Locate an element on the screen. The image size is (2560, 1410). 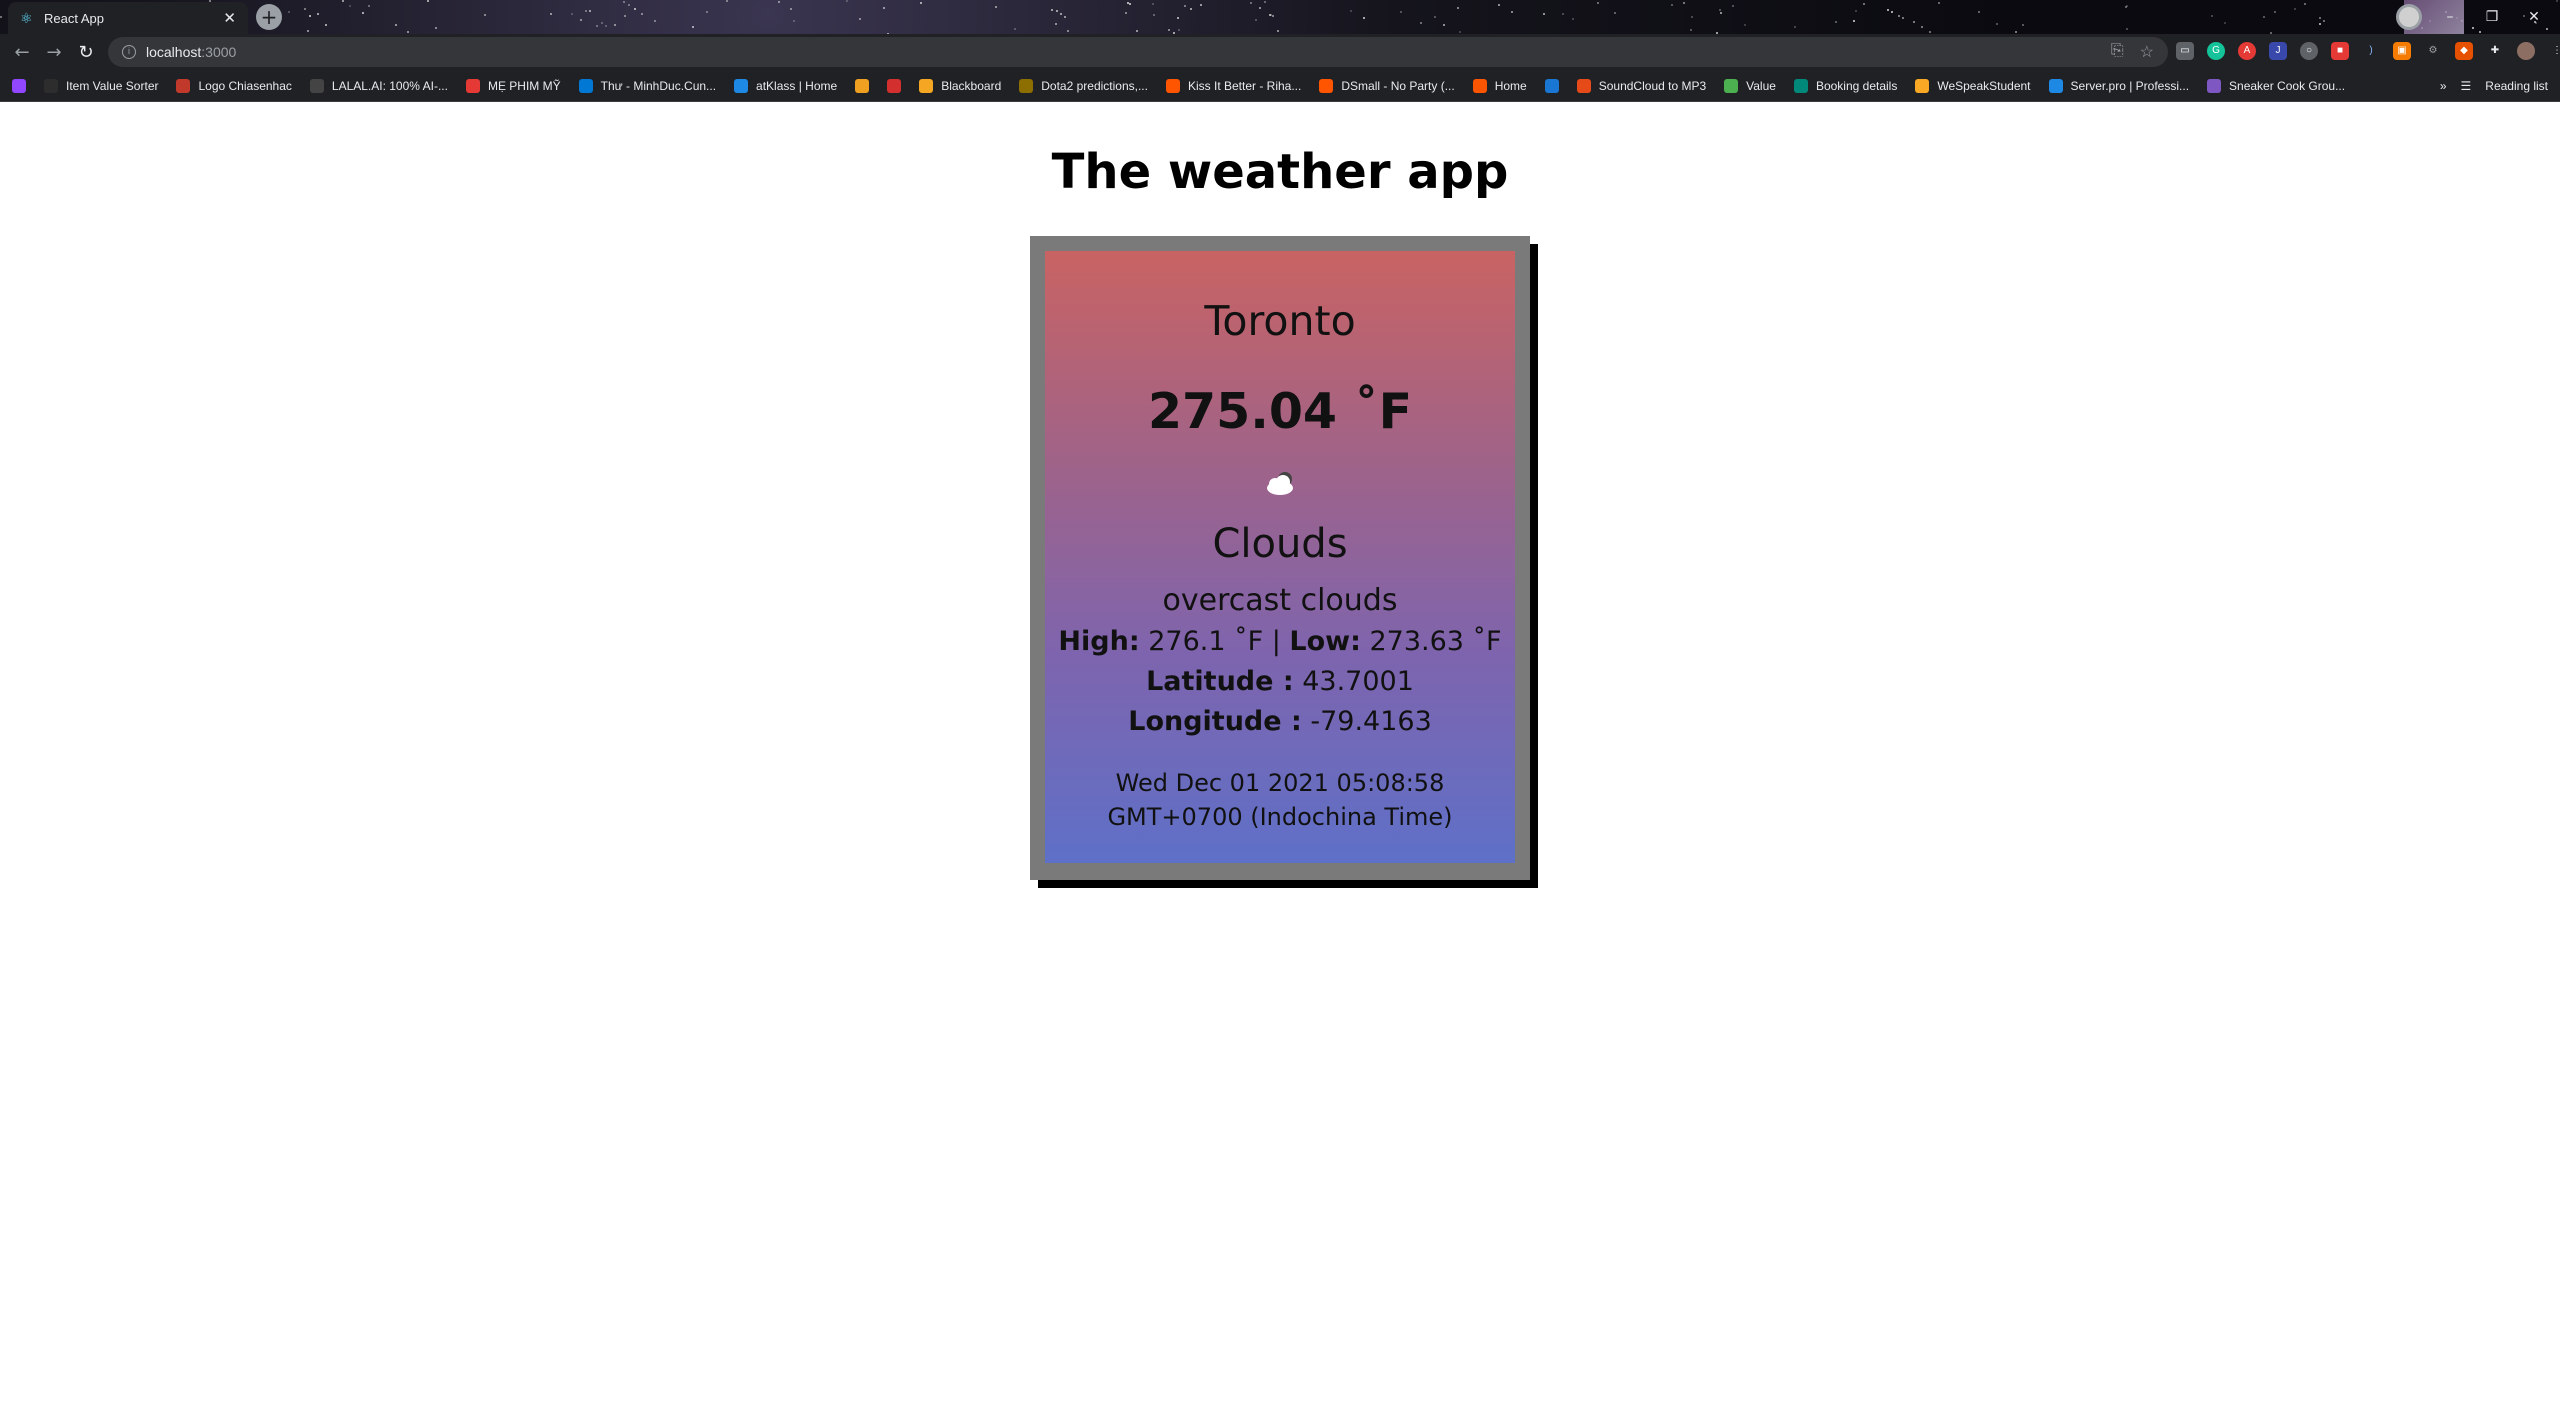
address-bar: i localhost:3000 ⎘ ☆ is located at coordinates (1138, 52).